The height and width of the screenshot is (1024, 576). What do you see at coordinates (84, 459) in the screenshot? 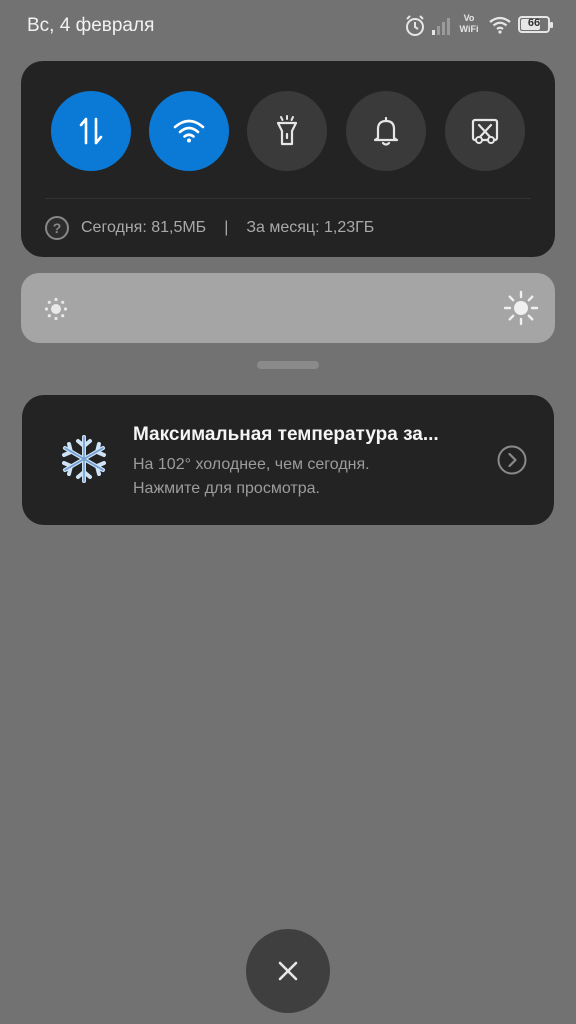
I see `snowflake-icon` at bounding box center [84, 459].